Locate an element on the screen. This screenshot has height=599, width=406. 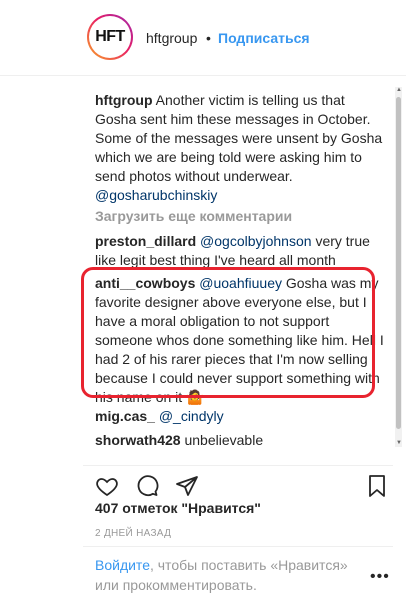
post-header: HFT hftgroup • Подписаться is located at coordinates (203, 38).